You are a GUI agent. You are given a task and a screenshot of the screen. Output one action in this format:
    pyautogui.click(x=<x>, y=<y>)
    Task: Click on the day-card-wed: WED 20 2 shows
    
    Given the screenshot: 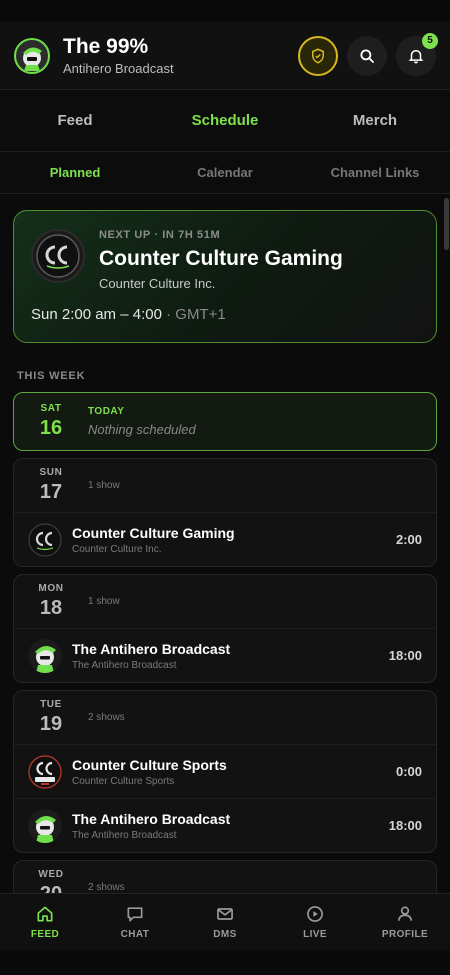 What is the action you would take?
    pyautogui.click(x=225, y=877)
    